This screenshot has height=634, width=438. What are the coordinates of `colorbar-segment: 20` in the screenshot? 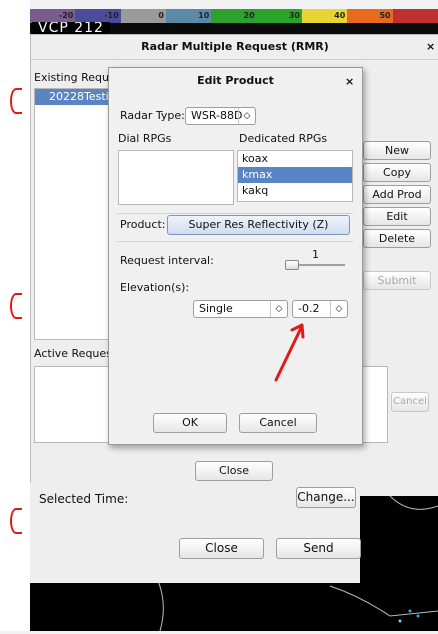 It's located at (234, 16).